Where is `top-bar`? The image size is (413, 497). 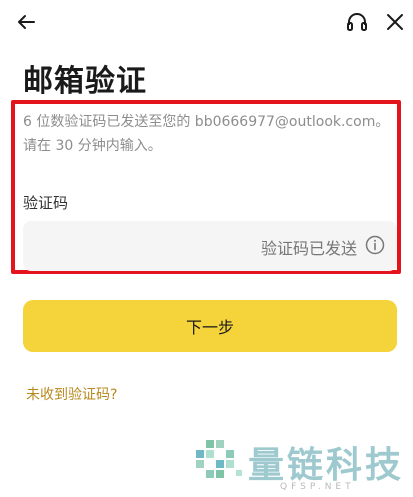
top-bar is located at coordinates (206, 22).